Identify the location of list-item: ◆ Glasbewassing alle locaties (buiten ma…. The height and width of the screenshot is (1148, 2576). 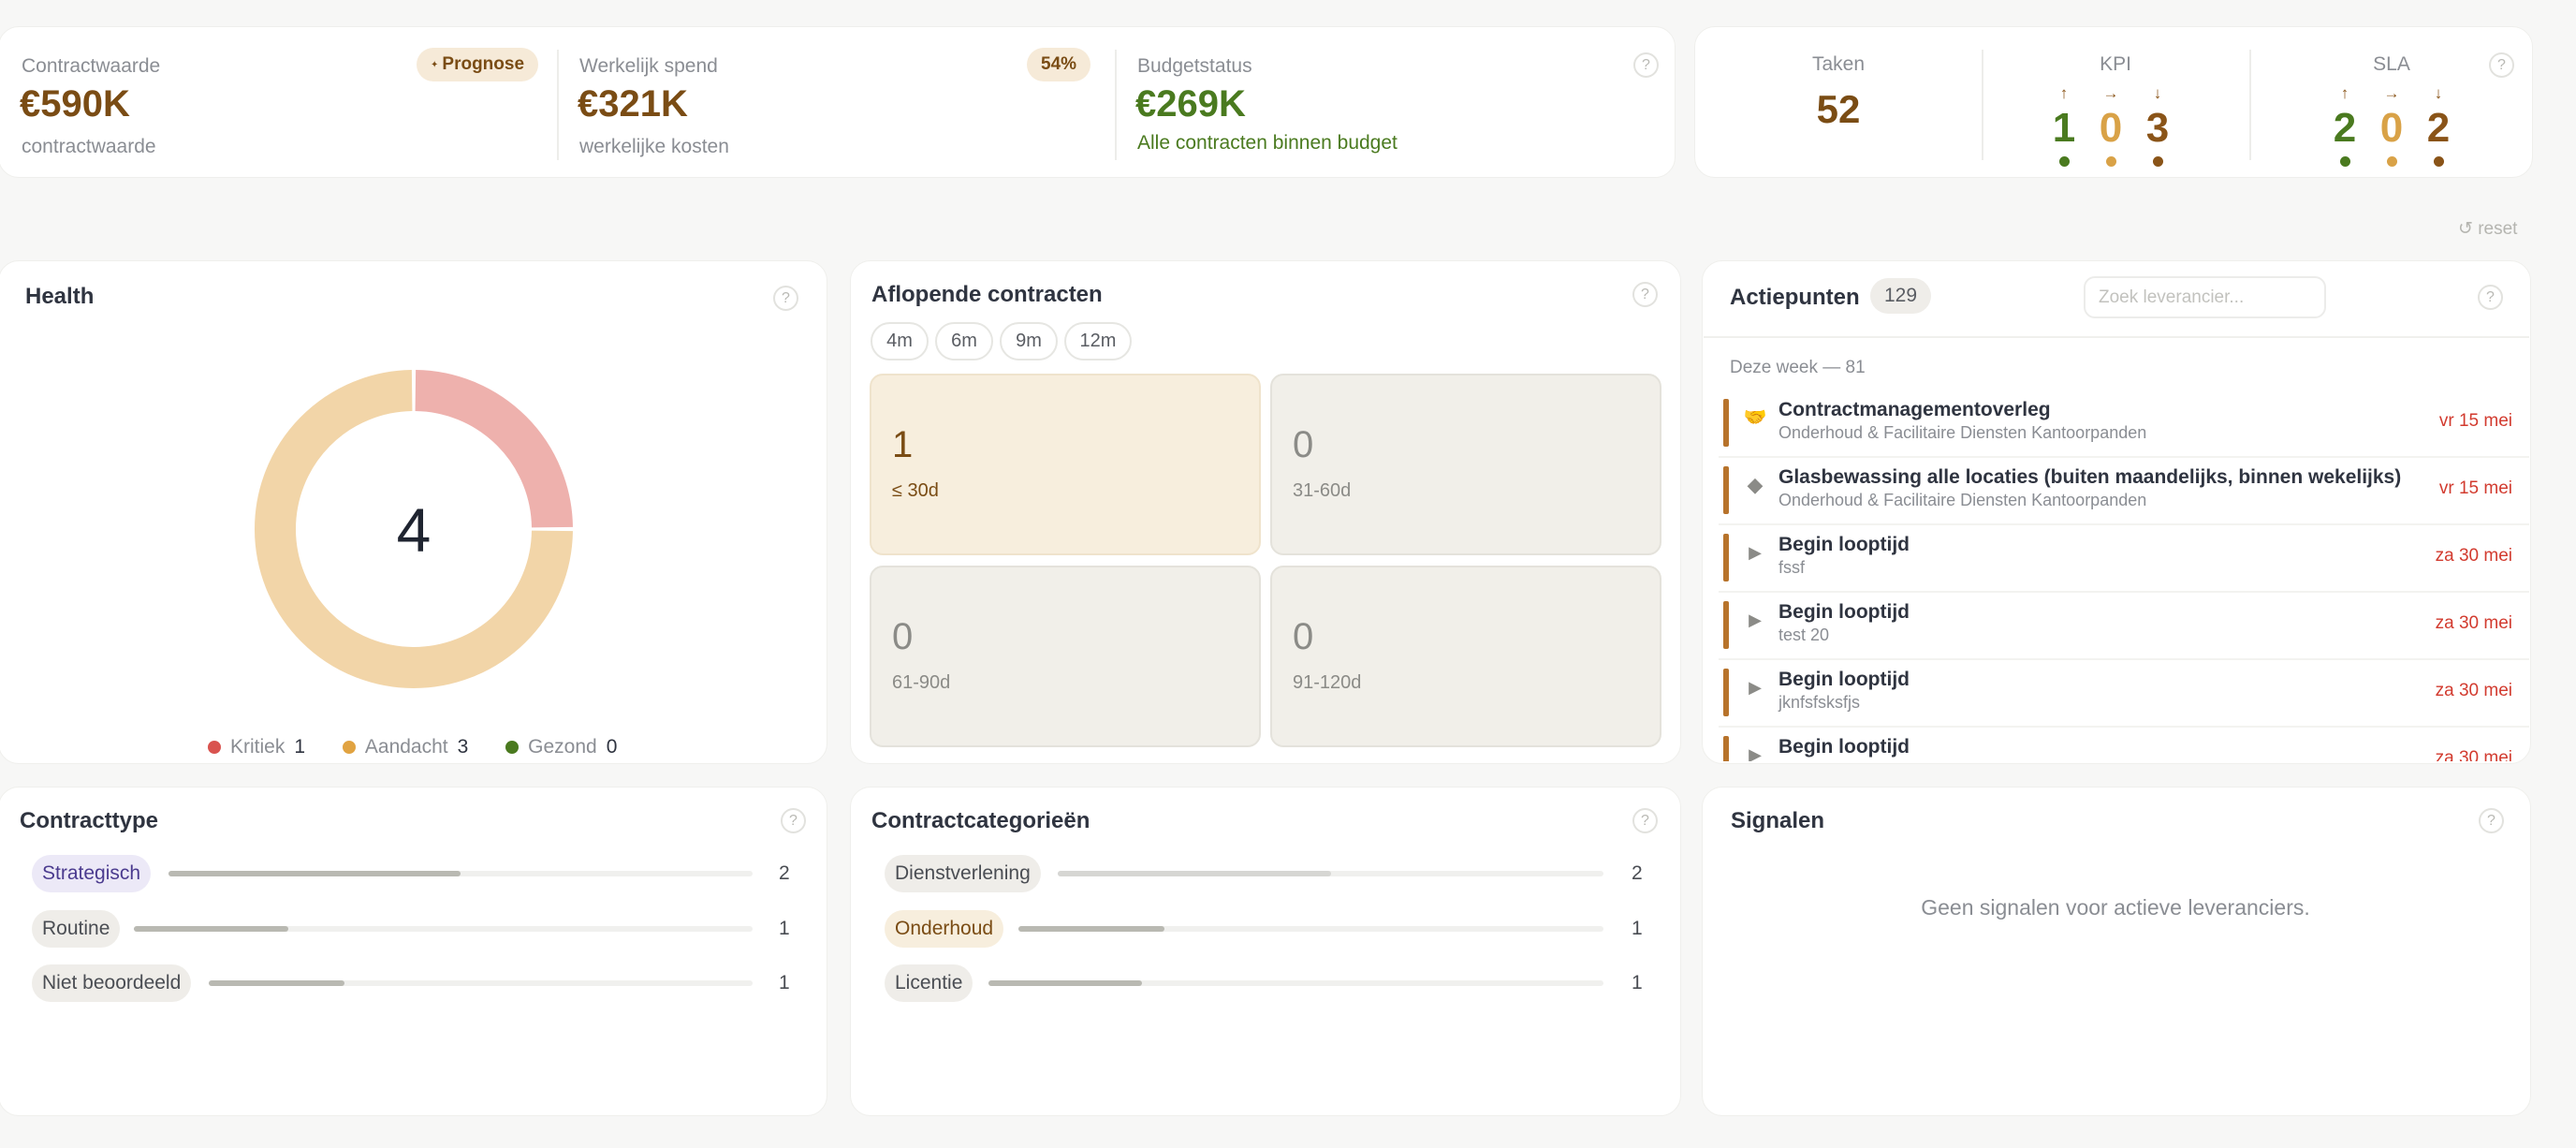
(2124, 491).